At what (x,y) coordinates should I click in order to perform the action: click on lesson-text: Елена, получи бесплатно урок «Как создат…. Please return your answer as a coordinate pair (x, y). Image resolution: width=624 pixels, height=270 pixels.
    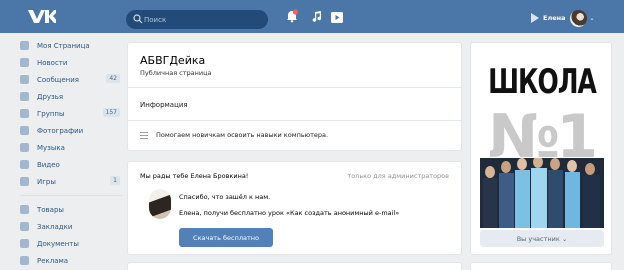
    Looking at the image, I should click on (289, 213).